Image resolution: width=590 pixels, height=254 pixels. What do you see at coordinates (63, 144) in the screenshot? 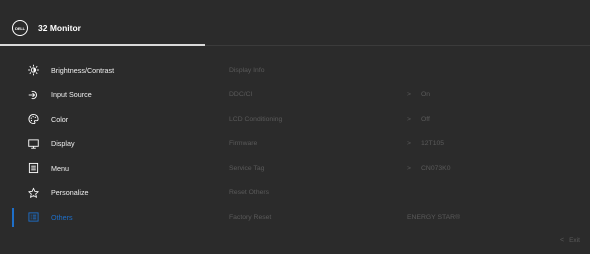
I see `menu-label: Display` at bounding box center [63, 144].